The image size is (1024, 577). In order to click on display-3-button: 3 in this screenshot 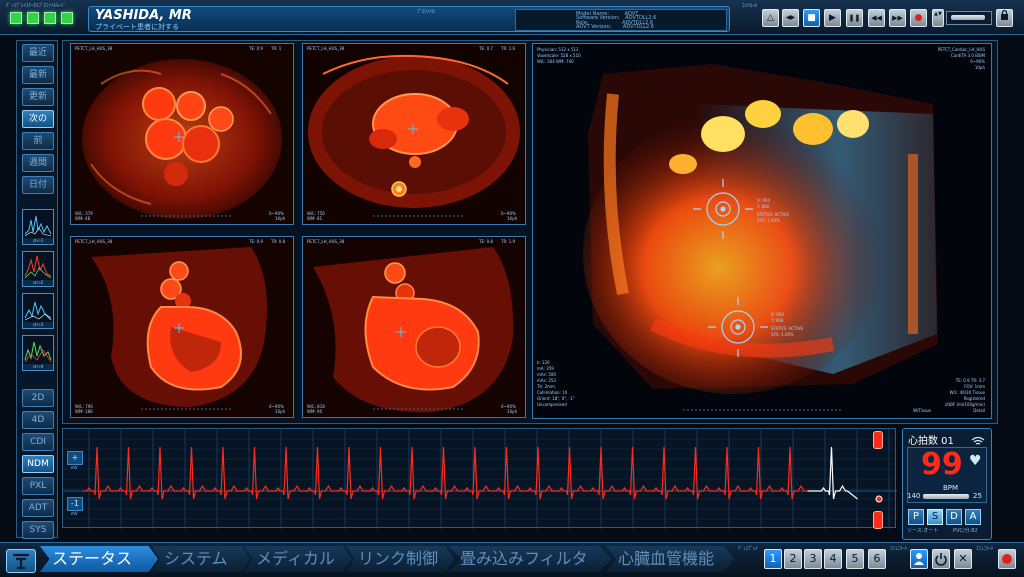, I will do `click(813, 559)`.